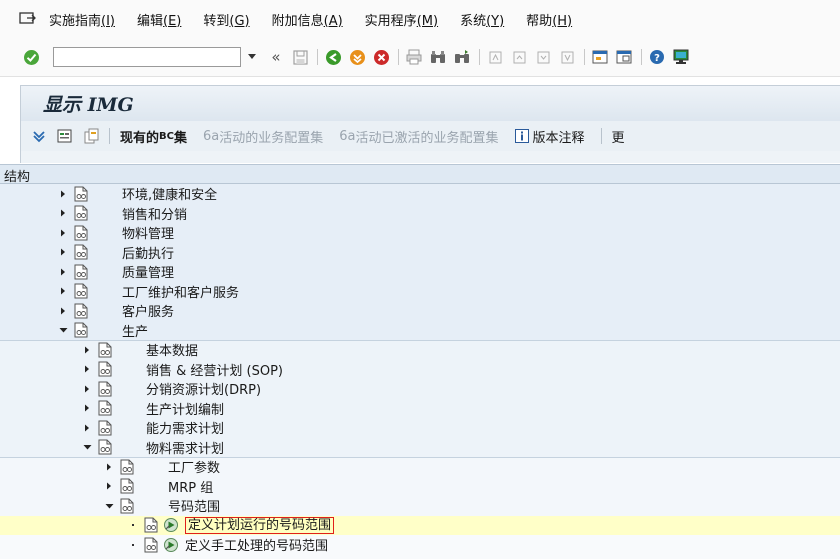  I want to click on create-shortcut-icon, so click(624, 57).